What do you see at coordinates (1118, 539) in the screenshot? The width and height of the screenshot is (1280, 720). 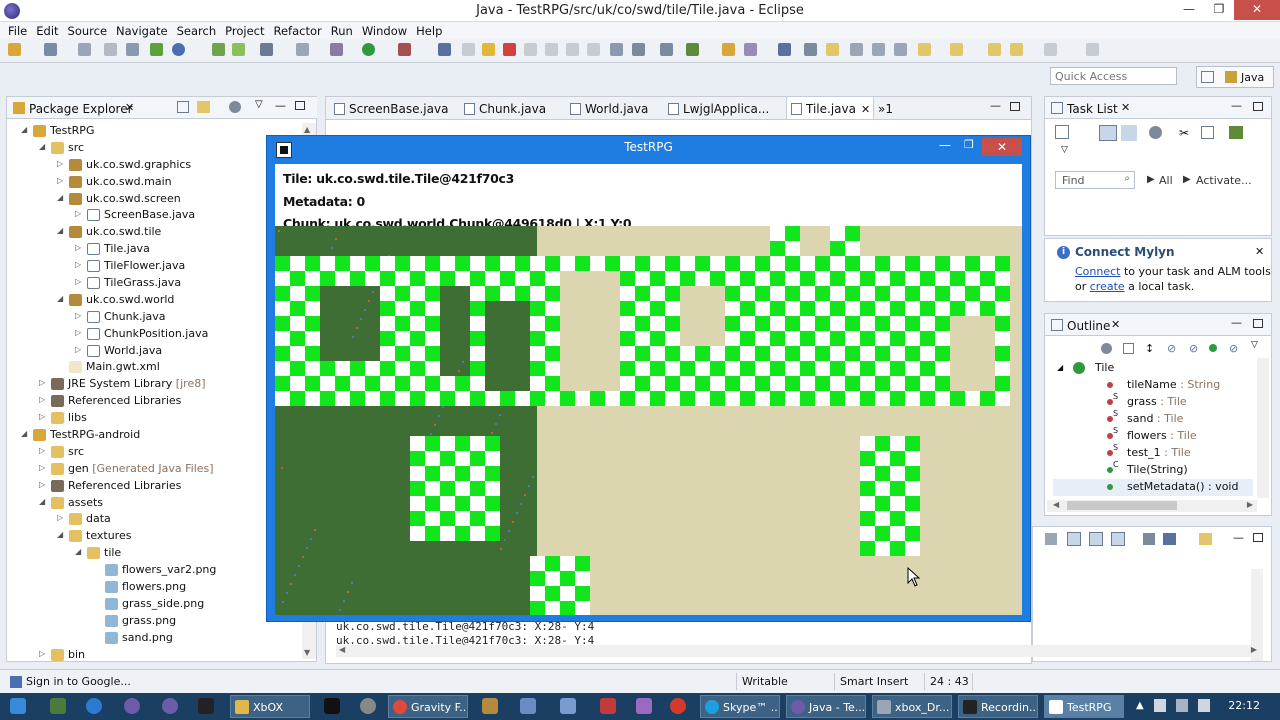 I see `show-errors-icon` at bounding box center [1118, 539].